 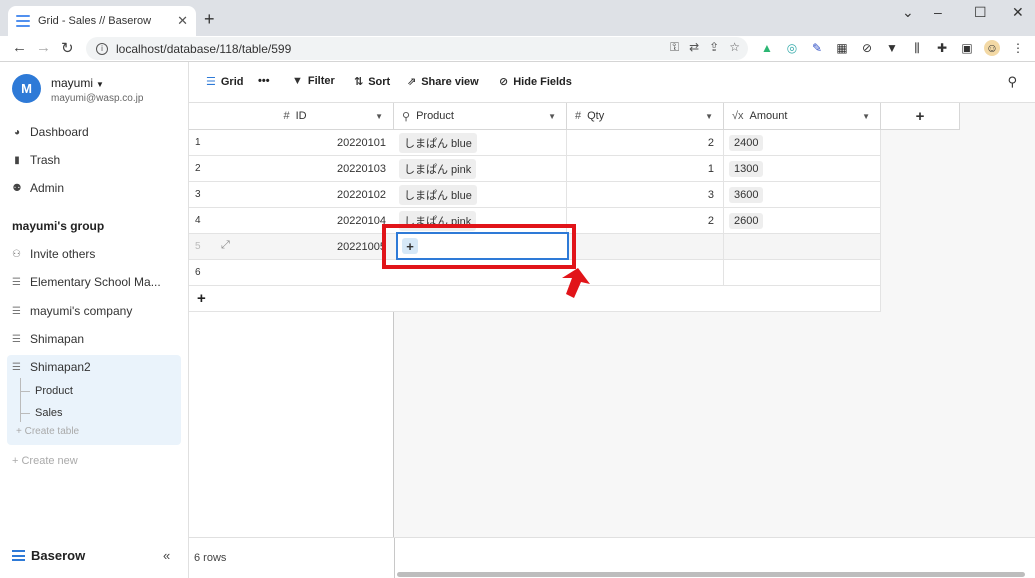 I want to click on add-row-button: +, so click(x=291, y=299).